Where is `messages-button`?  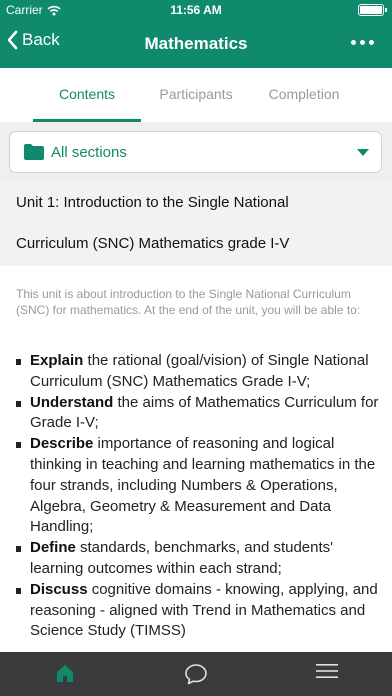 messages-button is located at coordinates (196, 674).